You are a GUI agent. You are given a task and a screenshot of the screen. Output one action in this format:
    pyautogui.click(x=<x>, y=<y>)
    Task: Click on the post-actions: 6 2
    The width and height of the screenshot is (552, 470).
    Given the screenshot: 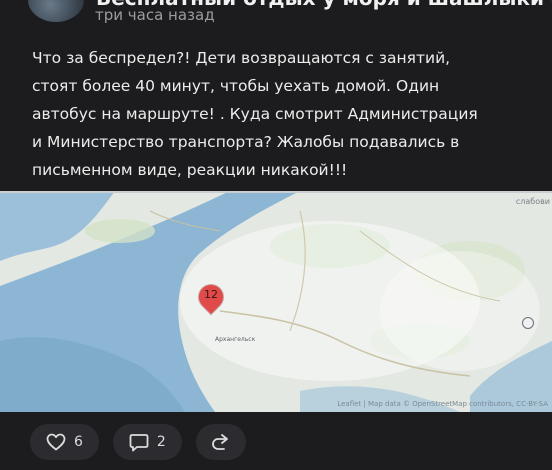 What is the action you would take?
    pyautogui.click(x=138, y=442)
    